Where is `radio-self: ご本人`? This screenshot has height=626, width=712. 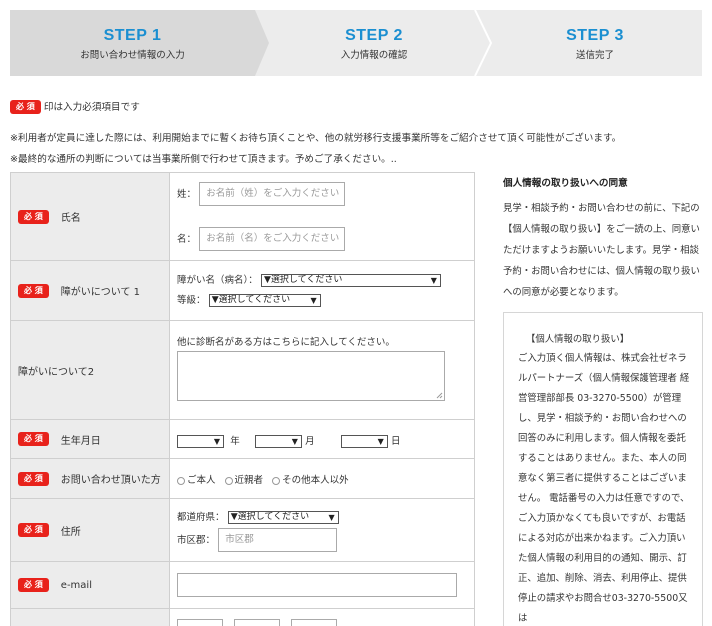
radio-self: ご本人 is located at coordinates (196, 480).